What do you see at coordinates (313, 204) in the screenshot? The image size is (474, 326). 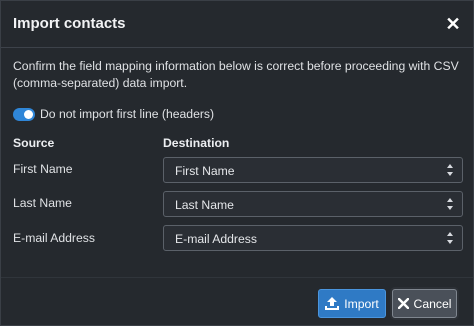 I see `destination-select: Last Name` at bounding box center [313, 204].